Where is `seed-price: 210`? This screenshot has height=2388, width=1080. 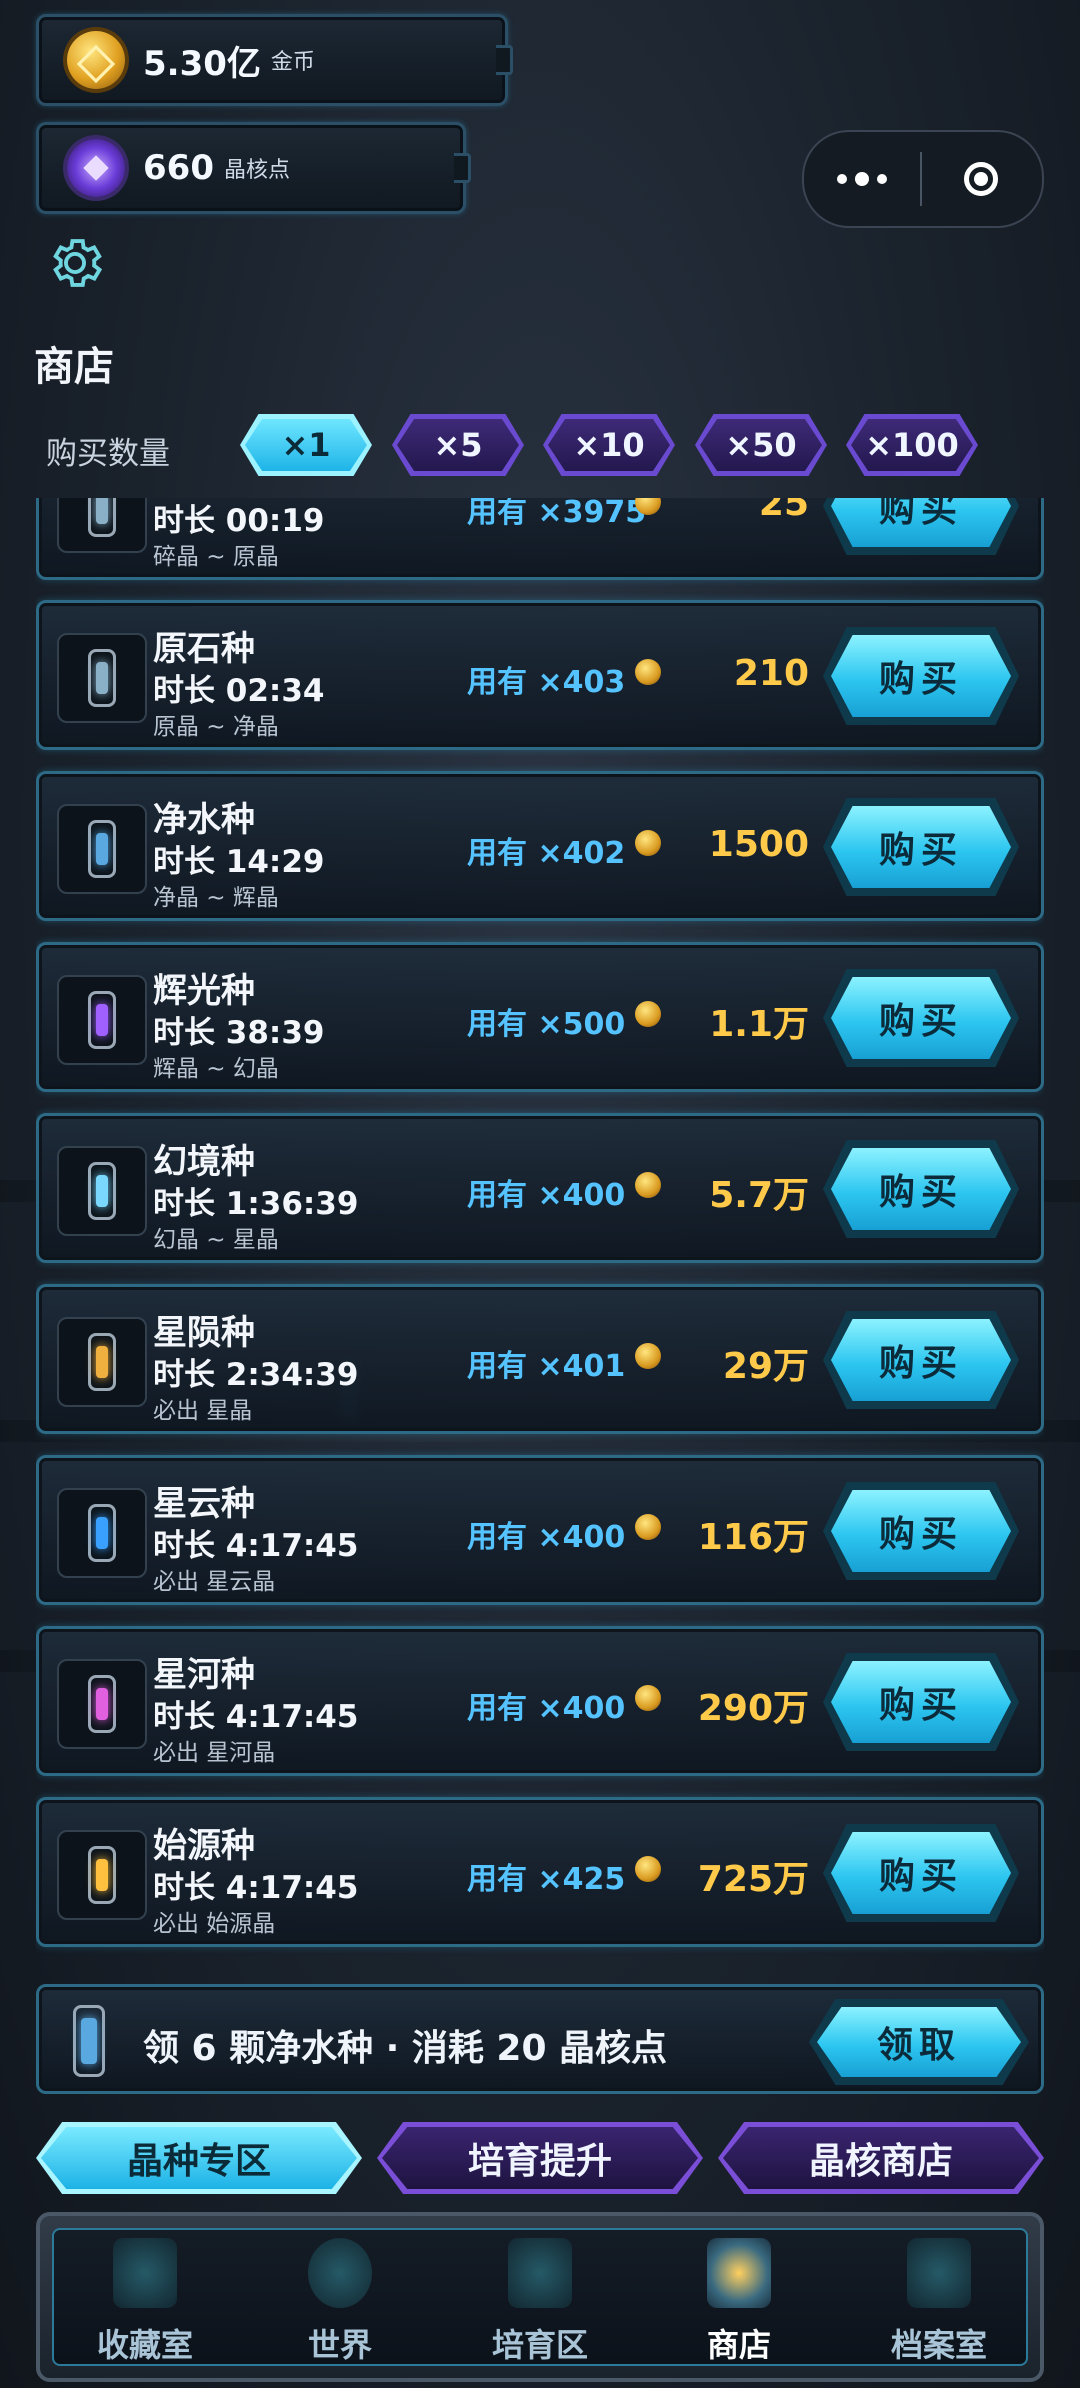 seed-price: 210 is located at coordinates (771, 673).